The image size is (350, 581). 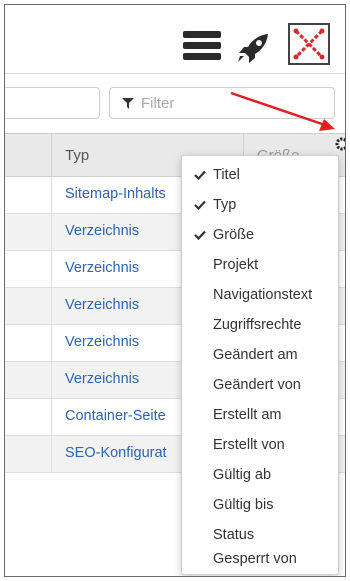 What do you see at coordinates (234, 235) in the screenshot?
I see `menu-item-label: Größe` at bounding box center [234, 235].